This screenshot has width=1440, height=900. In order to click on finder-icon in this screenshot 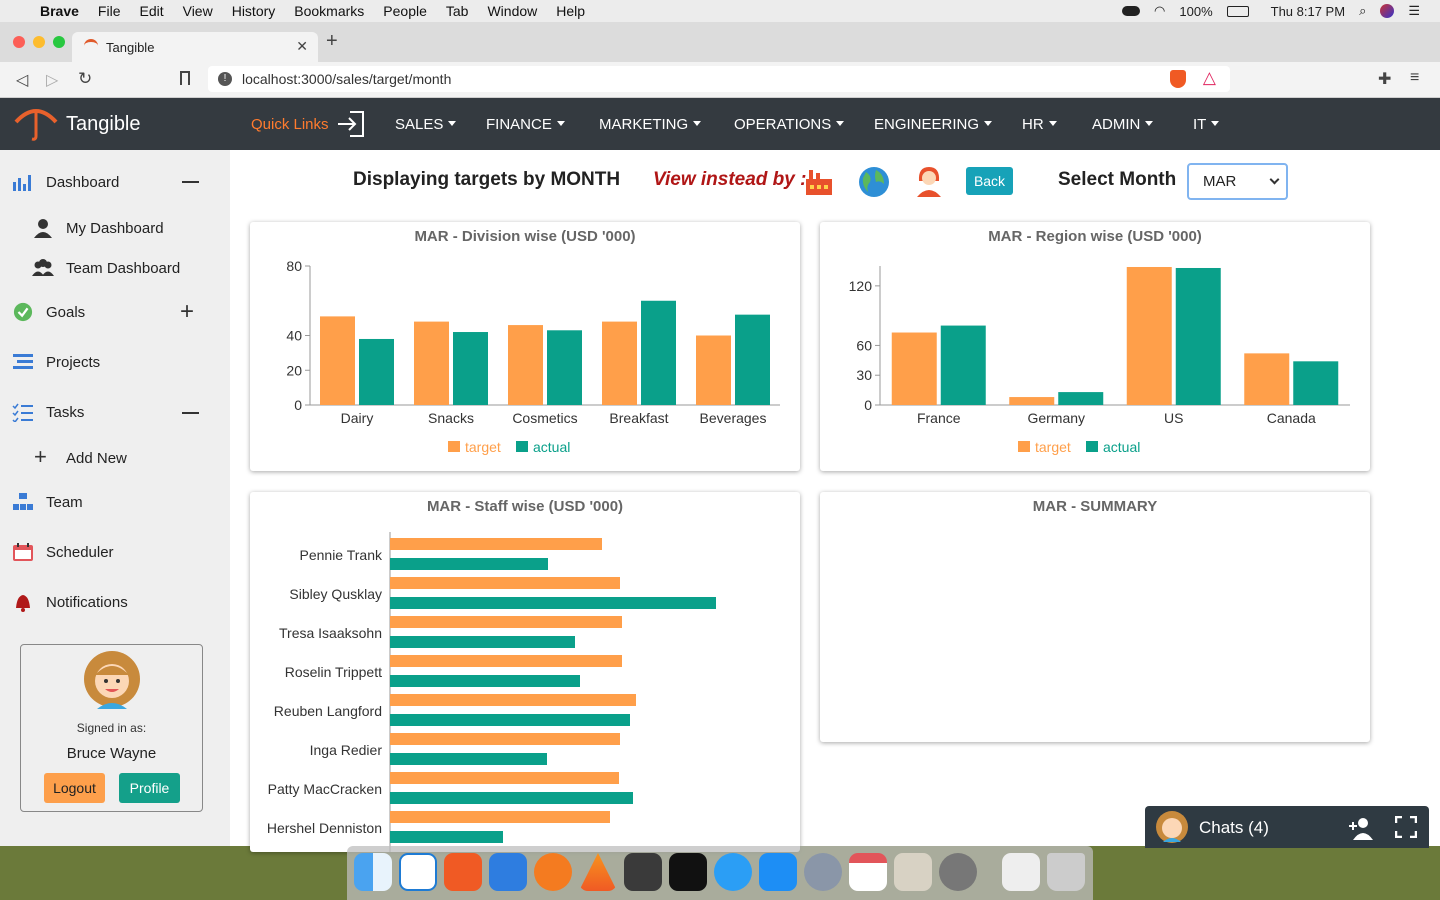, I will do `click(373, 872)`.